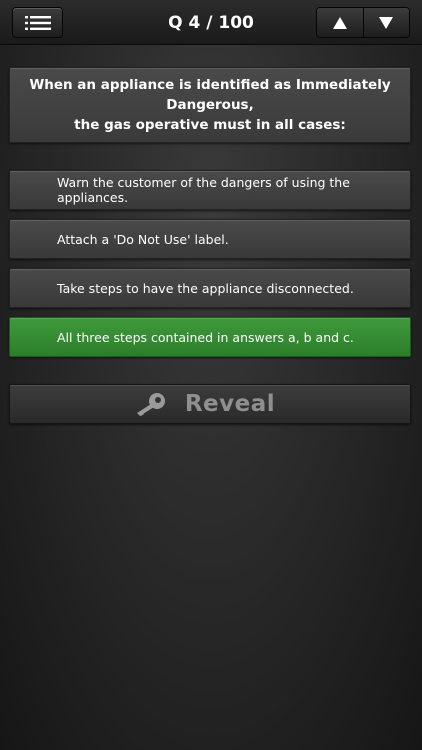 The width and height of the screenshot is (422, 750). I want to click on question-line-2: the gas operative must in all cases:, so click(210, 125).